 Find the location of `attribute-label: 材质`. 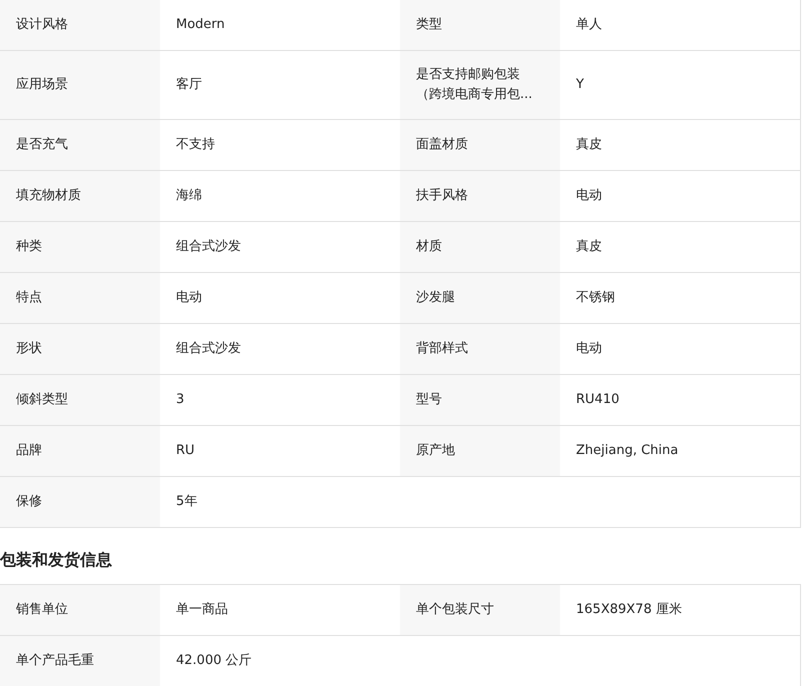

attribute-label: 材质 is located at coordinates (480, 247).